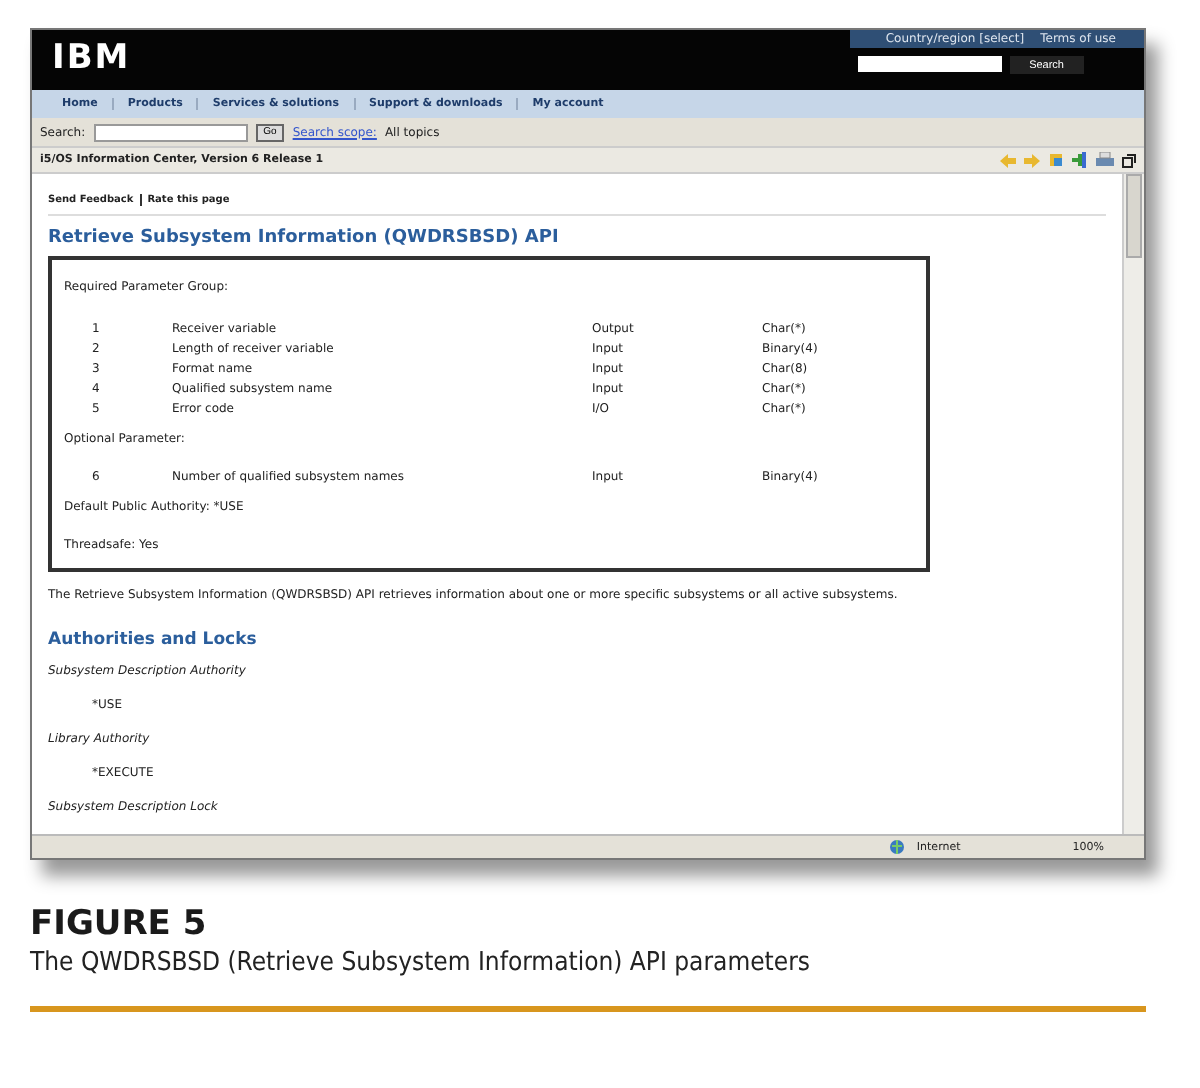  I want to click on page-title: Retrieve Subsystem Information (QWDRSBSD) API, so click(304, 238).